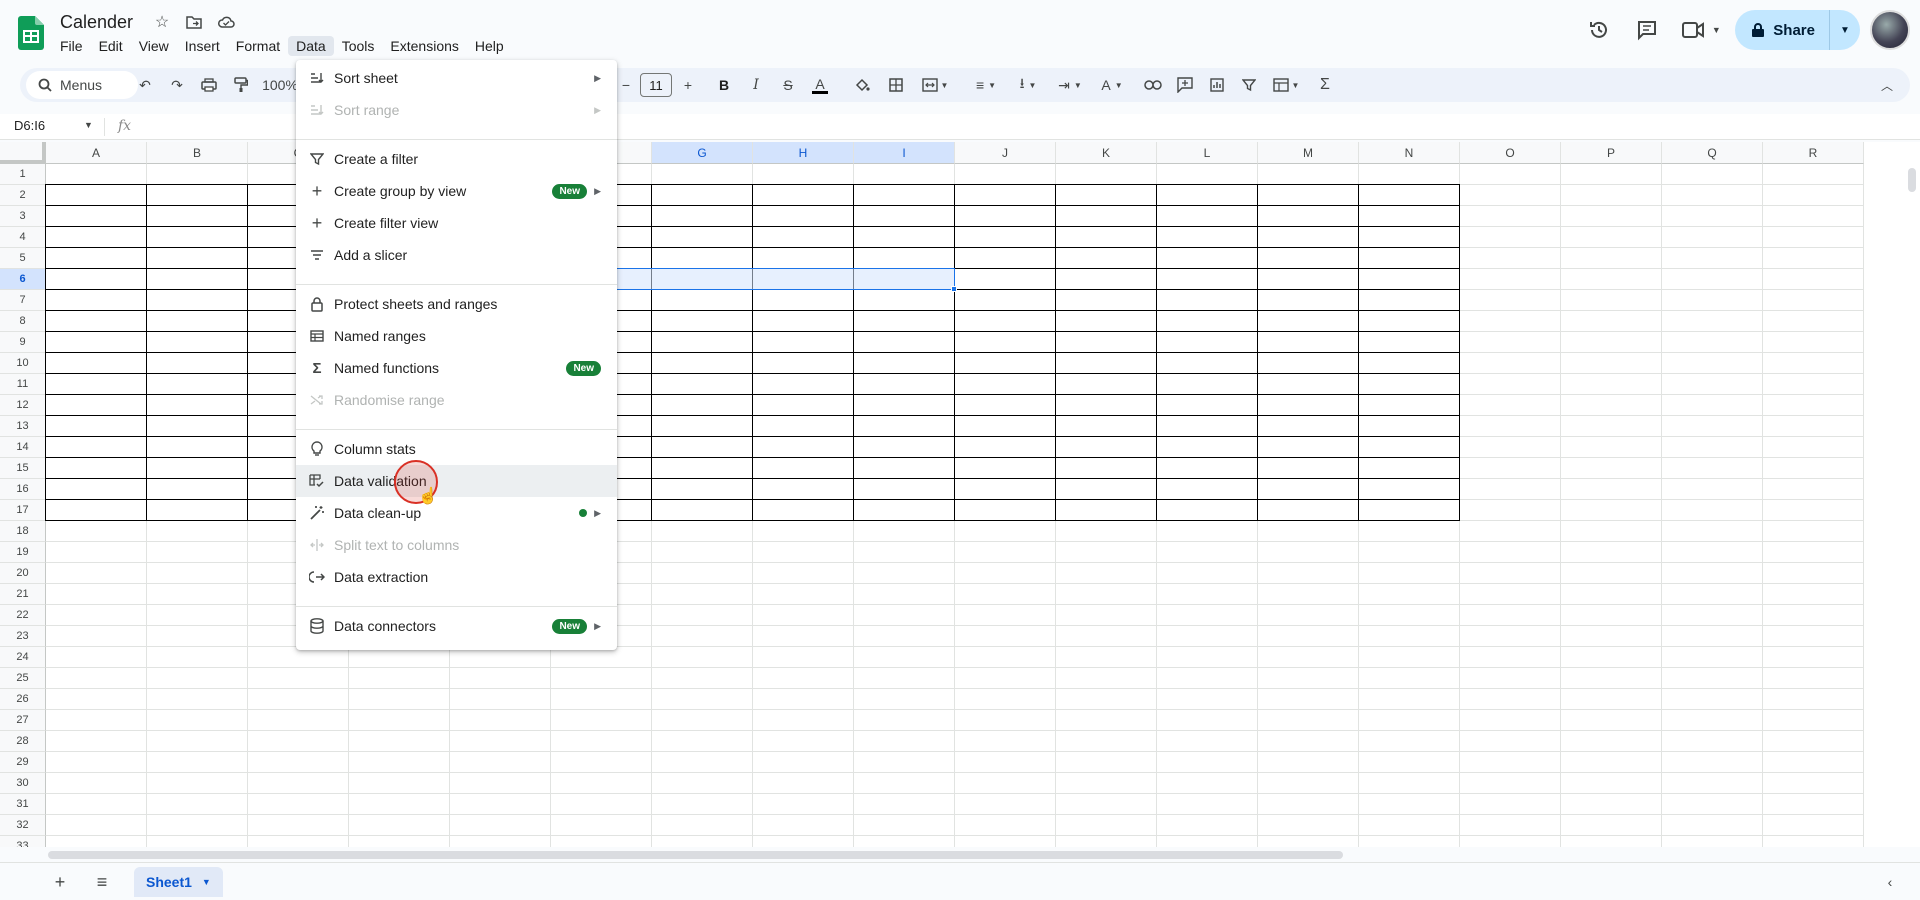  I want to click on menu-item-named-functions: Σ Named functions New, so click(456, 368).